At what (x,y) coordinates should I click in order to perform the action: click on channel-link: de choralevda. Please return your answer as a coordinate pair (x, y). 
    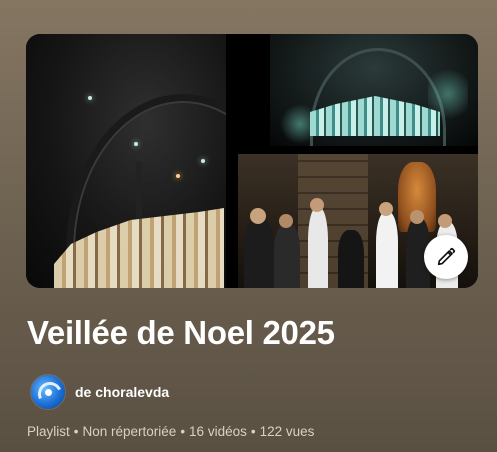
    Looking at the image, I should click on (100, 392).